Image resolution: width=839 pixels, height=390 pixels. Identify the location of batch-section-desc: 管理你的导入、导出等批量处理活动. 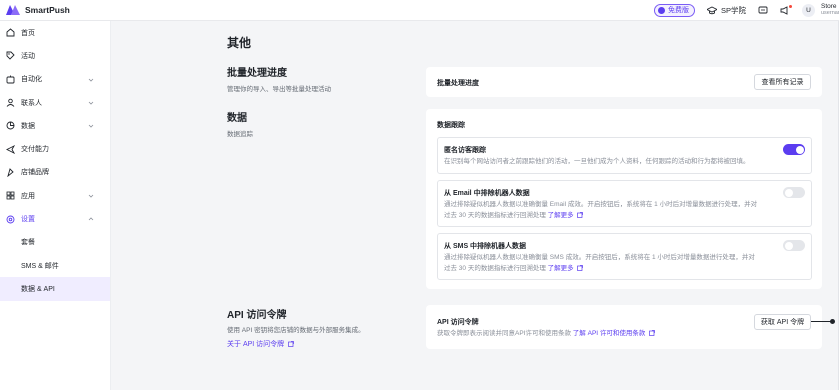
(279, 89).